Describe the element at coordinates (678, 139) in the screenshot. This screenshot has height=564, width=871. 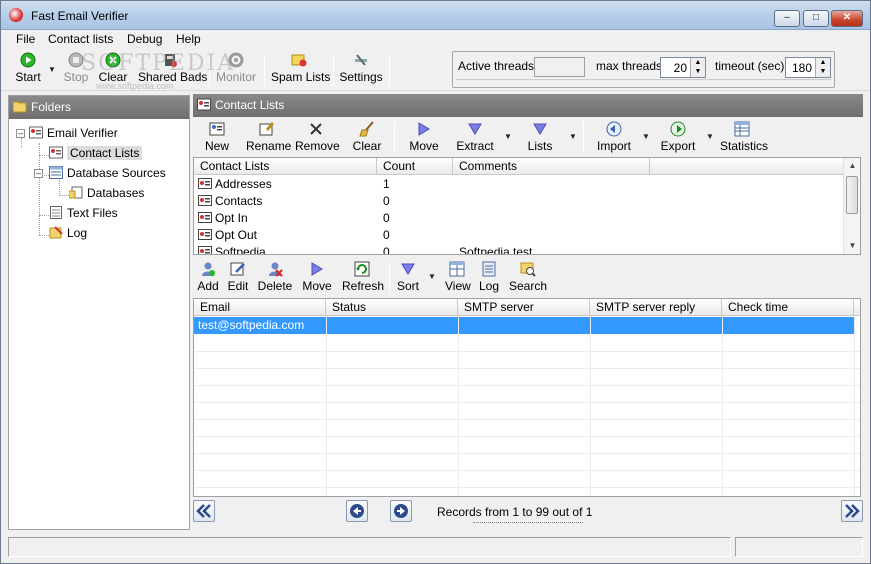
I see `export-button: Export` at that location.